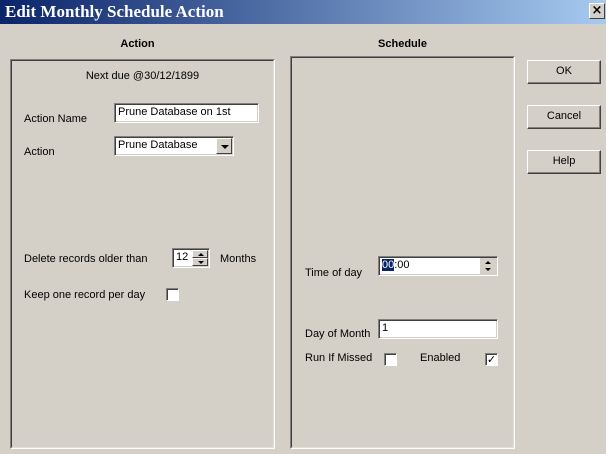 The width and height of the screenshot is (606, 454). Describe the element at coordinates (402, 44) in the screenshot. I see `schedule-section-header: Schedule` at that location.